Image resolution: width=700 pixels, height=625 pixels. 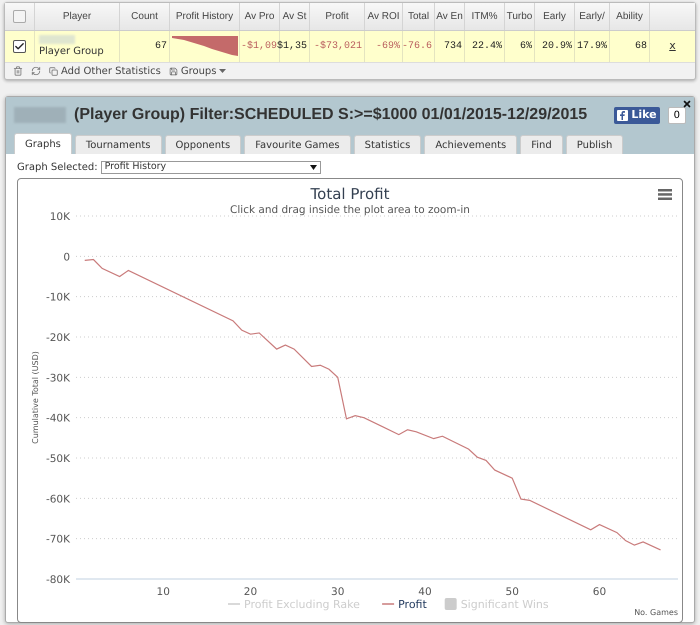 I want to click on table-cell-text: 6%, so click(x=526, y=47).